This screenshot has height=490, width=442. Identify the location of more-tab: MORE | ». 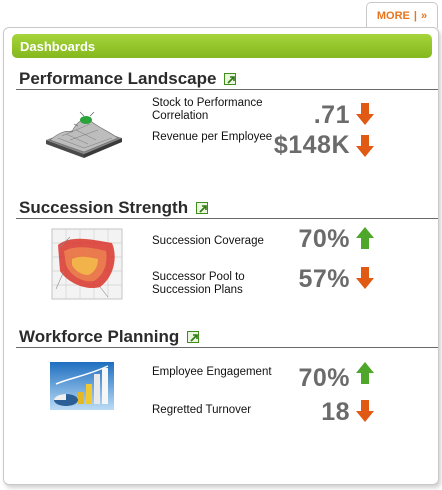
(402, 15).